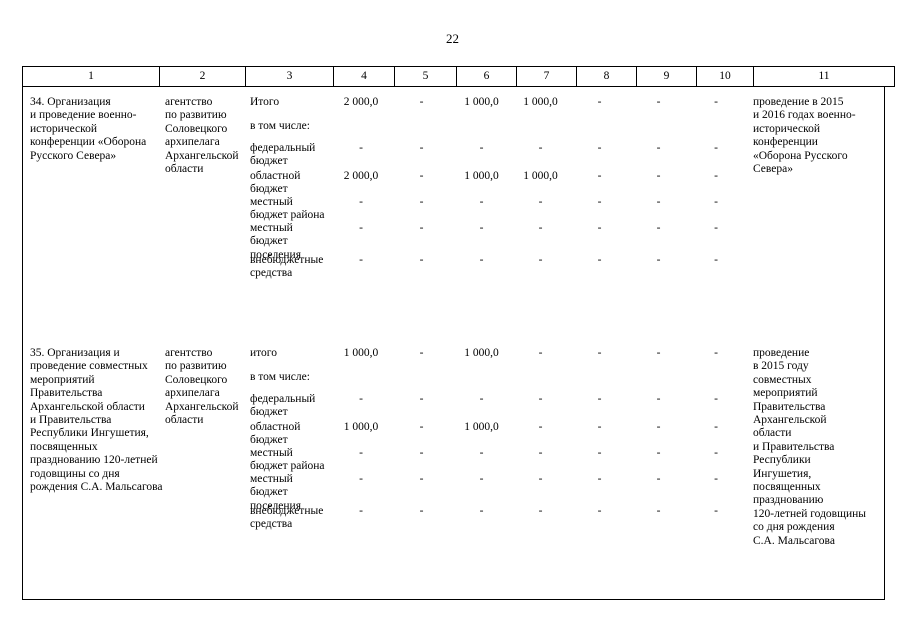  Describe the element at coordinates (794, 446) in the screenshot. I see `expected-result-line: и Правительства` at that location.